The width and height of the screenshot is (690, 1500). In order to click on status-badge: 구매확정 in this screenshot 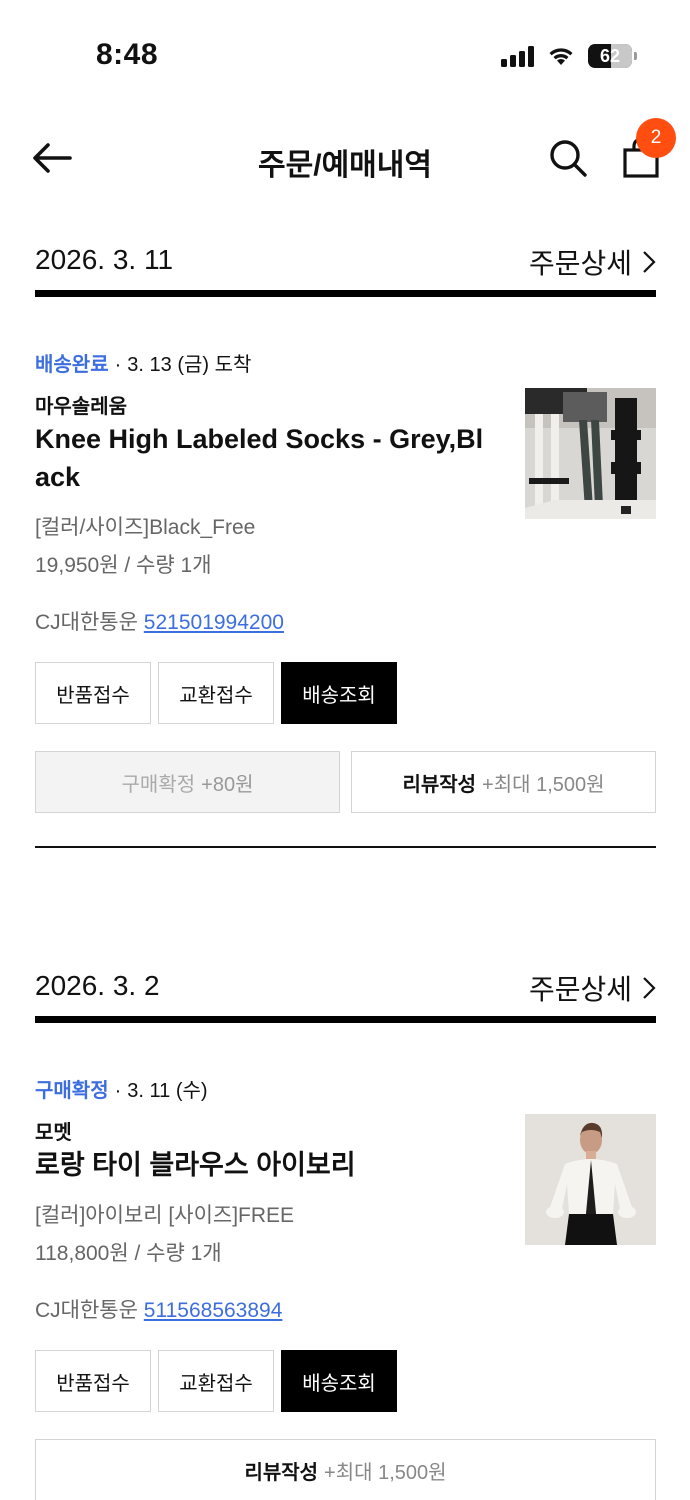, I will do `click(72, 1091)`.